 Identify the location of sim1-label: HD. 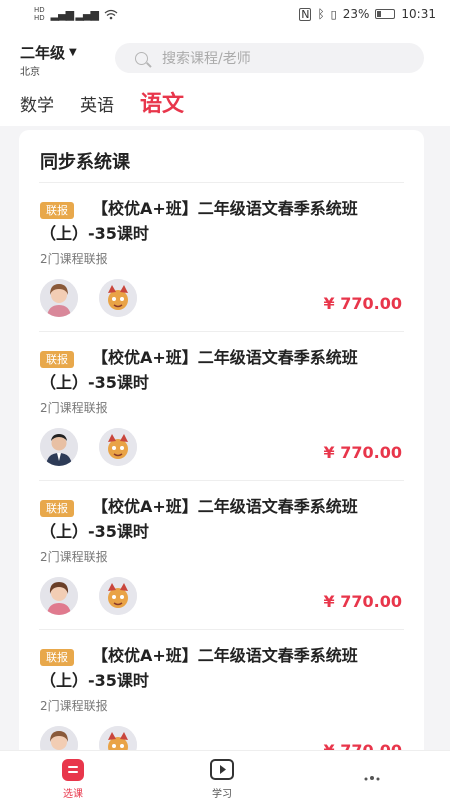
(39, 10).